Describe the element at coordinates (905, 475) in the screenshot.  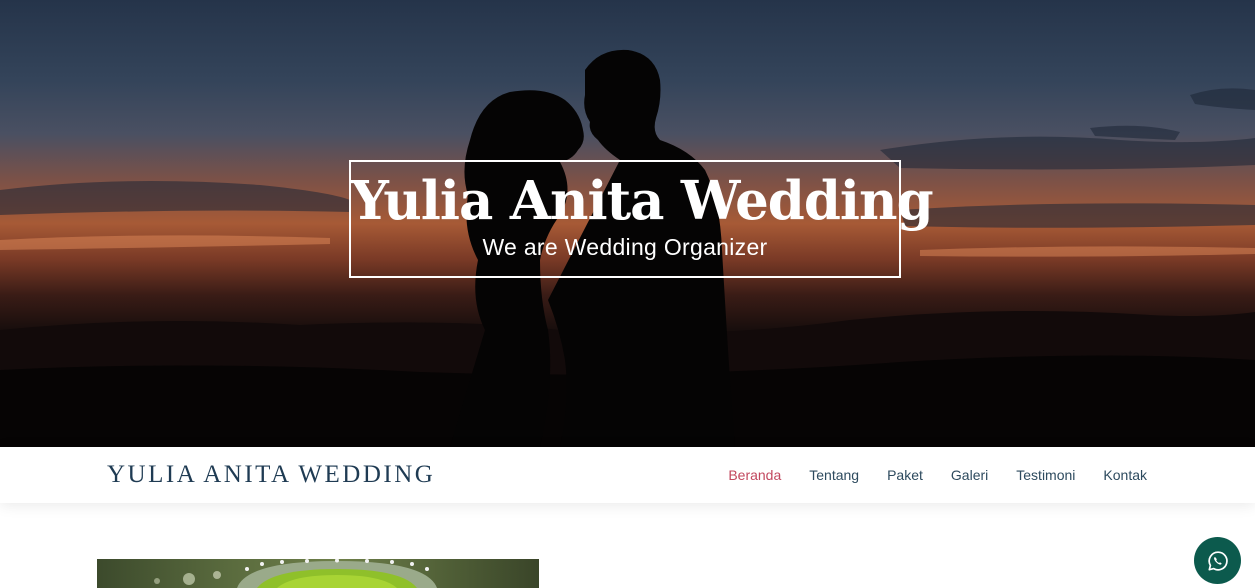
I see `nav-item-paket: Paket` at that location.